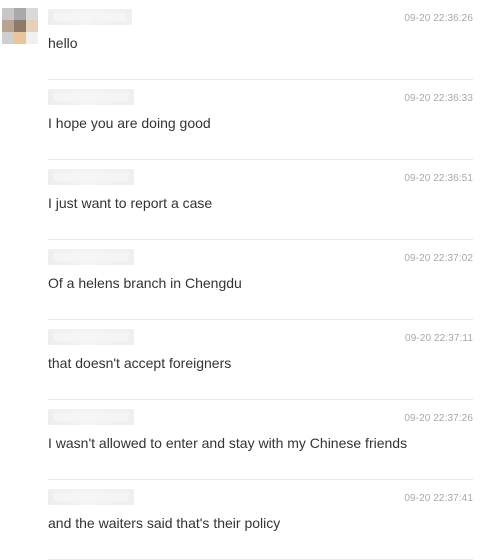 This screenshot has width=485, height=560. Describe the element at coordinates (260, 120) in the screenshot. I see `message-item: 09-20 22:36:33 I hope you are doing good` at that location.